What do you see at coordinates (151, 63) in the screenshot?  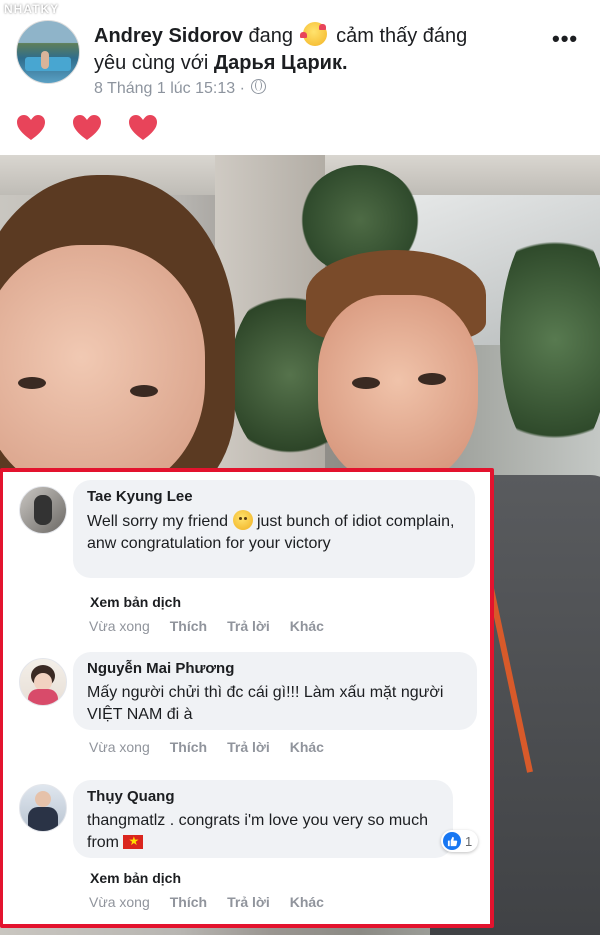 I see `with-text: yêu cùng với` at bounding box center [151, 63].